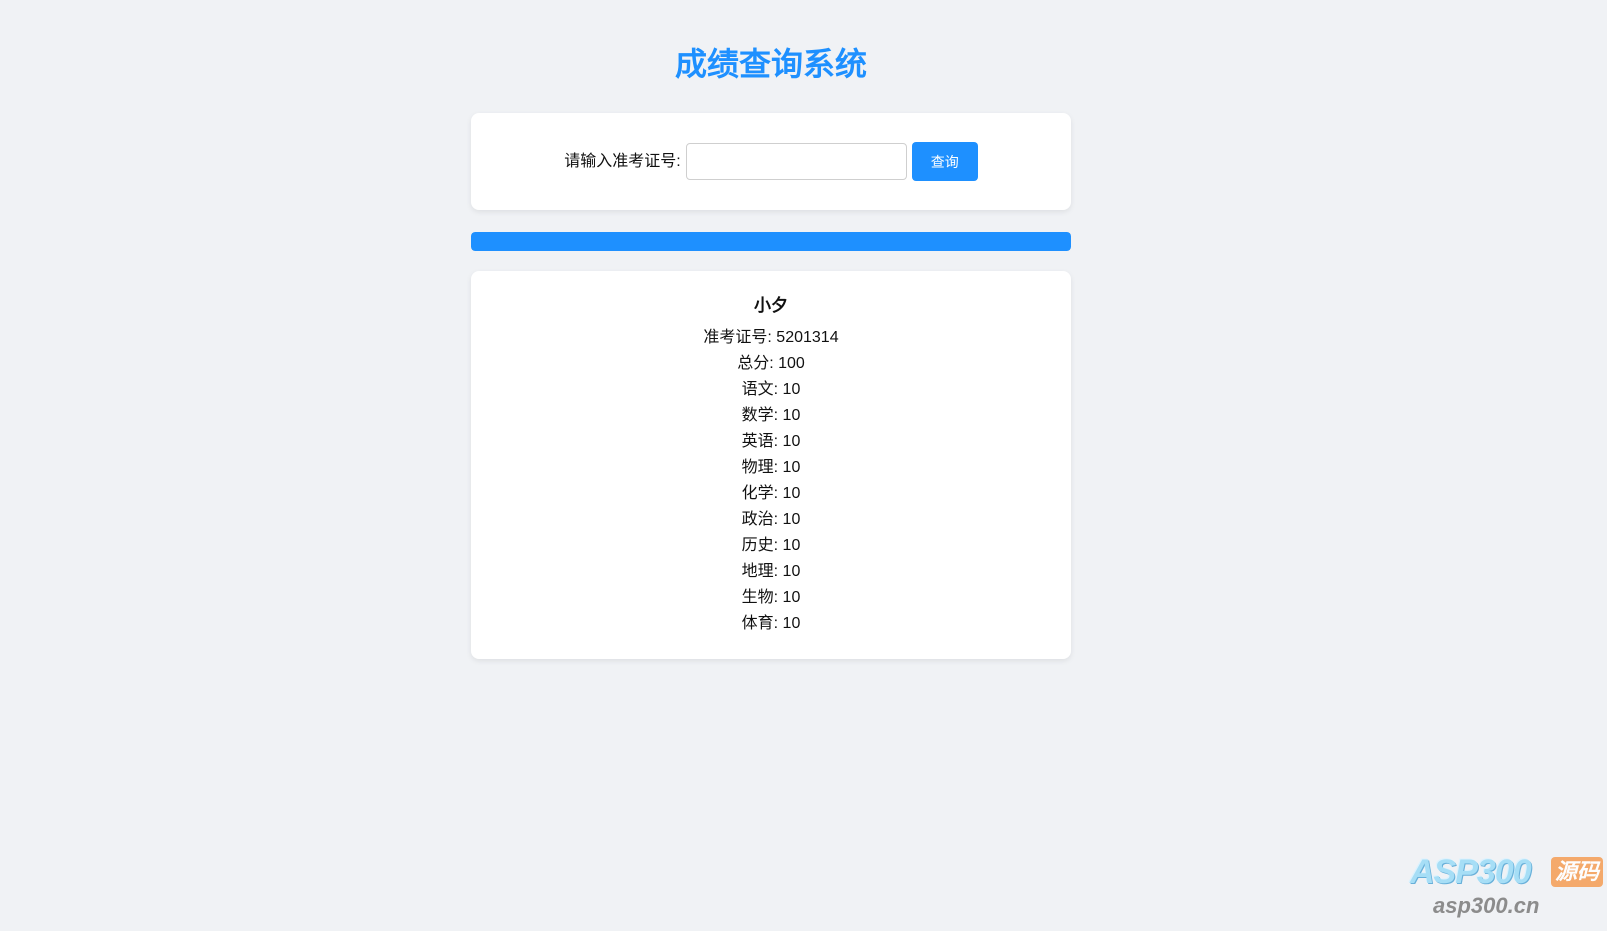  I want to click on score-row: 历史: 10, so click(771, 546).